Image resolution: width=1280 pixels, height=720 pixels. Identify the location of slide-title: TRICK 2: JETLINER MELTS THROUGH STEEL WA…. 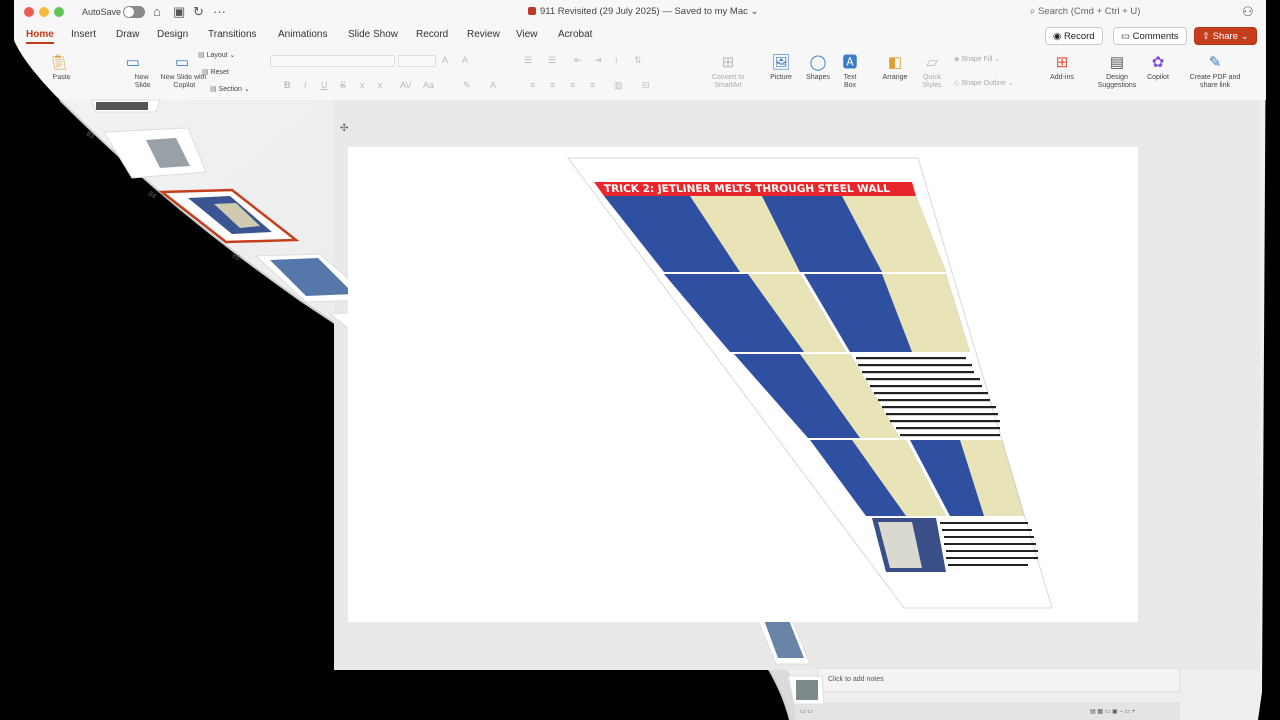
(747, 189).